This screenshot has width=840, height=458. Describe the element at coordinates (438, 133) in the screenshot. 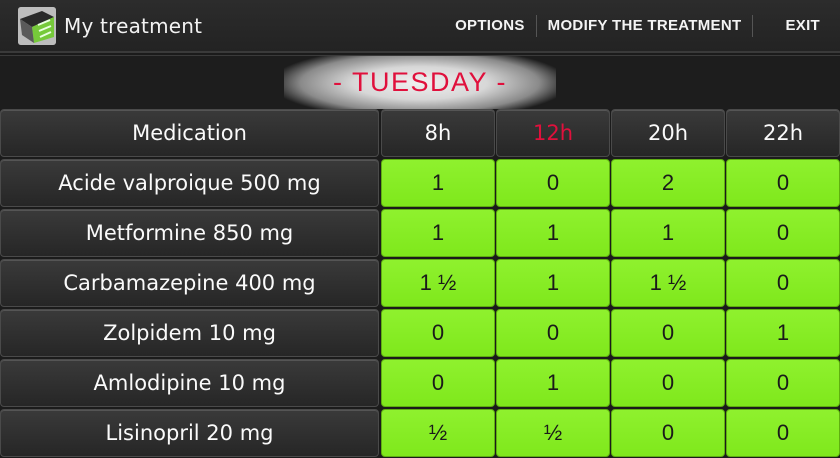

I see `hour-header-8h: 8h` at that location.